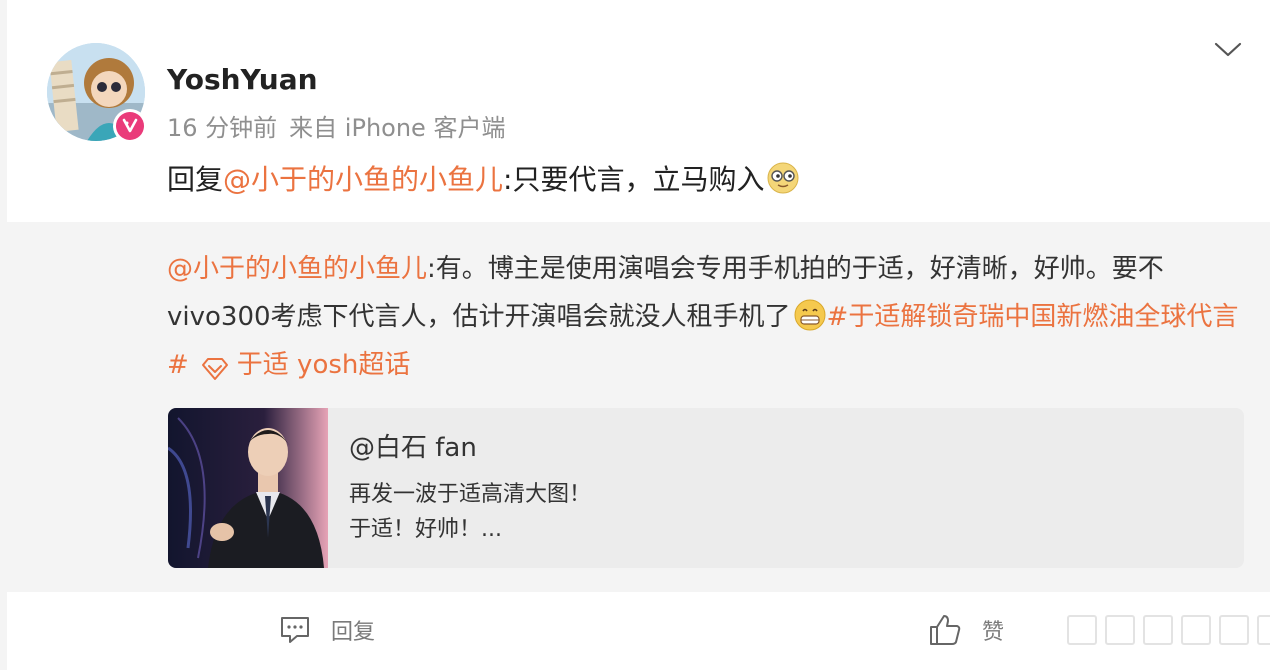 The image size is (1270, 670). What do you see at coordinates (1168, 630) in the screenshot?
I see `watermark` at bounding box center [1168, 630].